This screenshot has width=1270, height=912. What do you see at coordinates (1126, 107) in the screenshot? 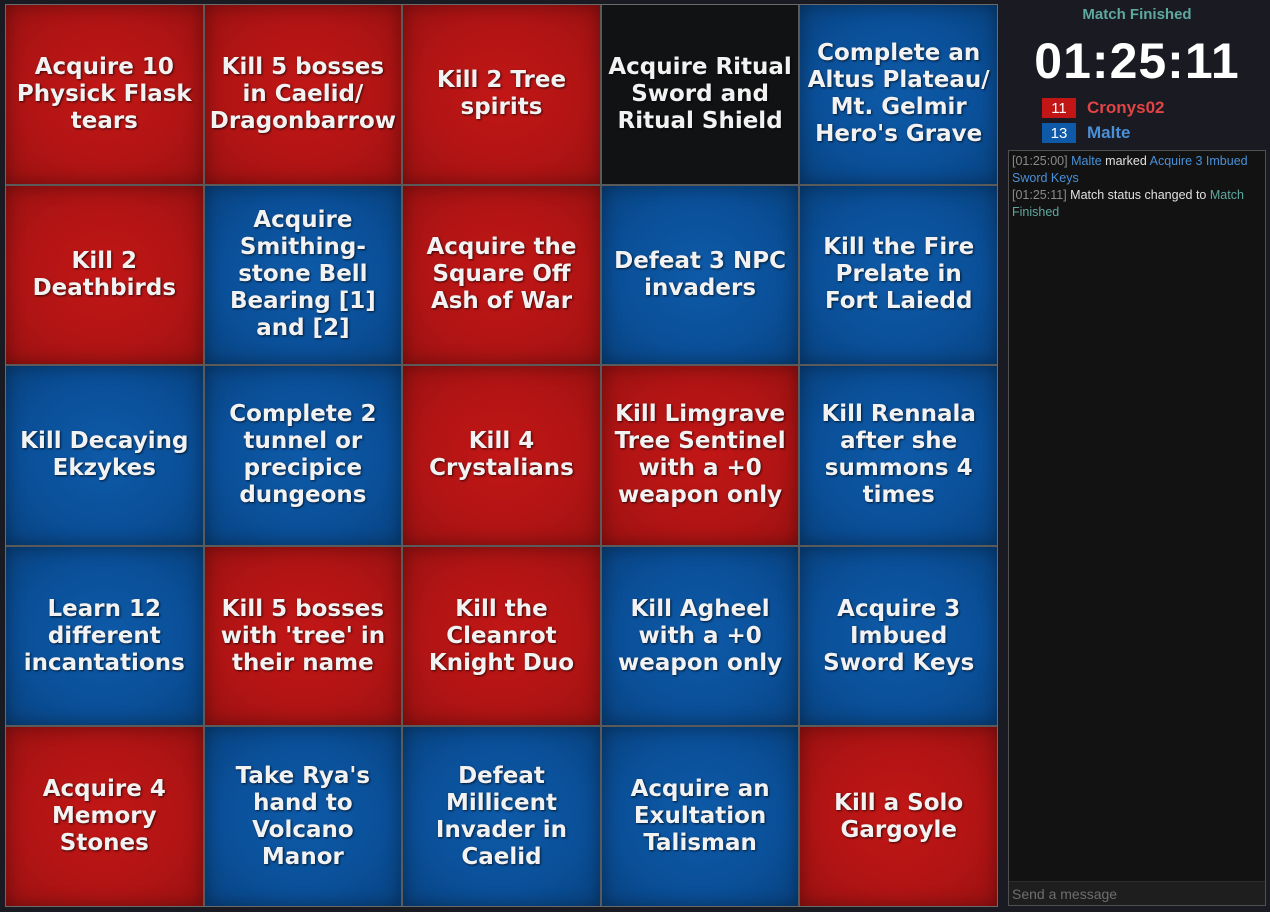
I see `player-name: Cronys02` at bounding box center [1126, 107].